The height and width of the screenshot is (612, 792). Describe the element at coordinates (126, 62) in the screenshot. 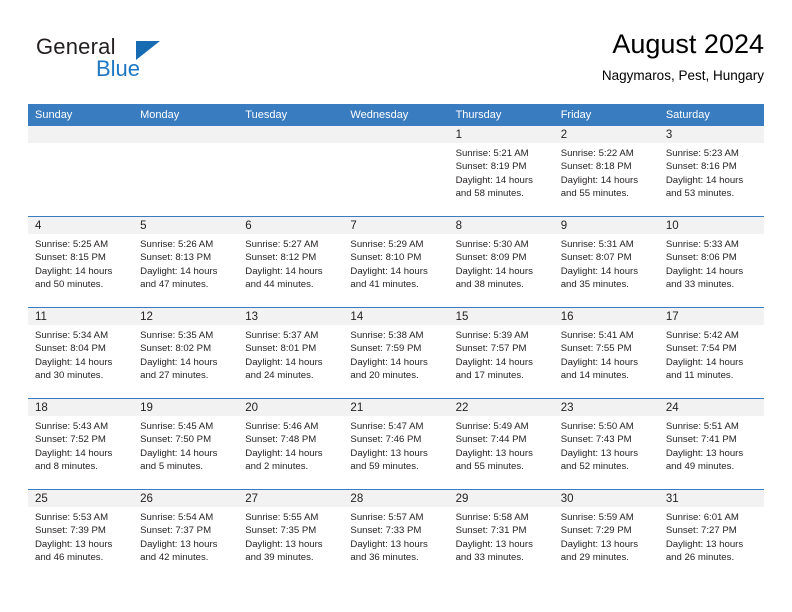

I see `general-blue-logo: General Blue` at that location.